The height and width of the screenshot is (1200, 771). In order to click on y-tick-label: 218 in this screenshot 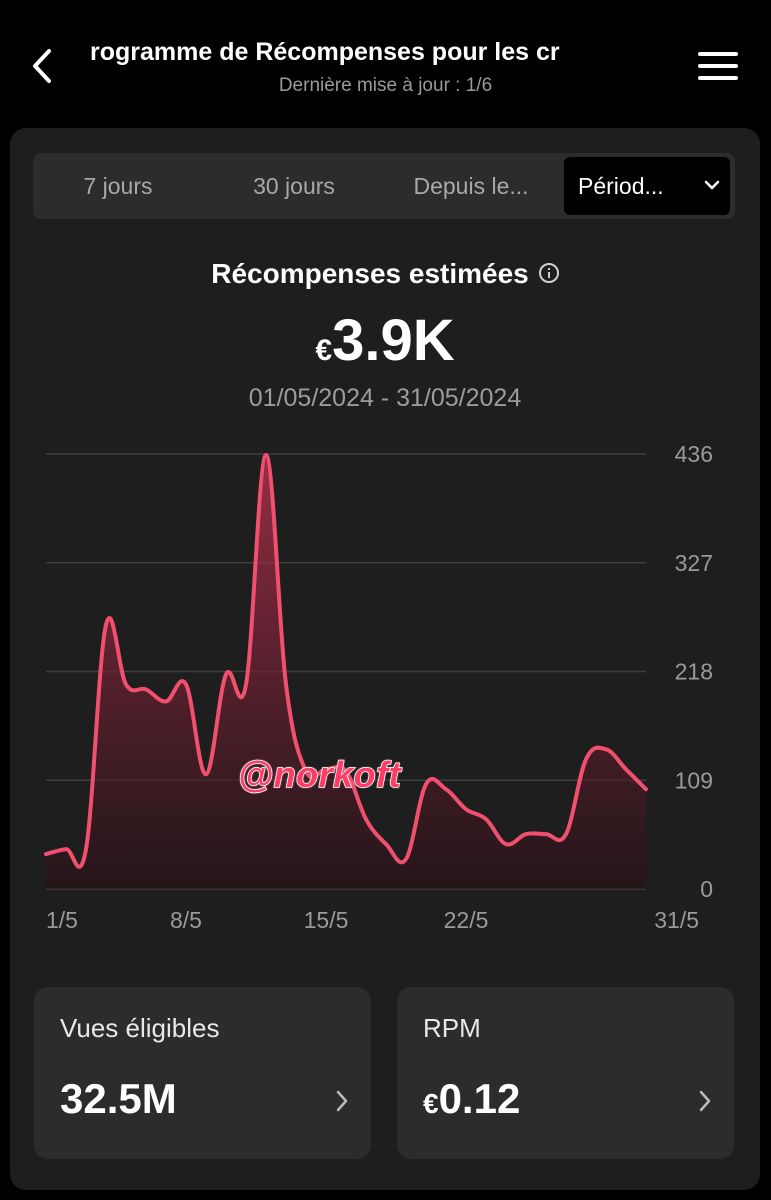, I will do `click(694, 672)`.